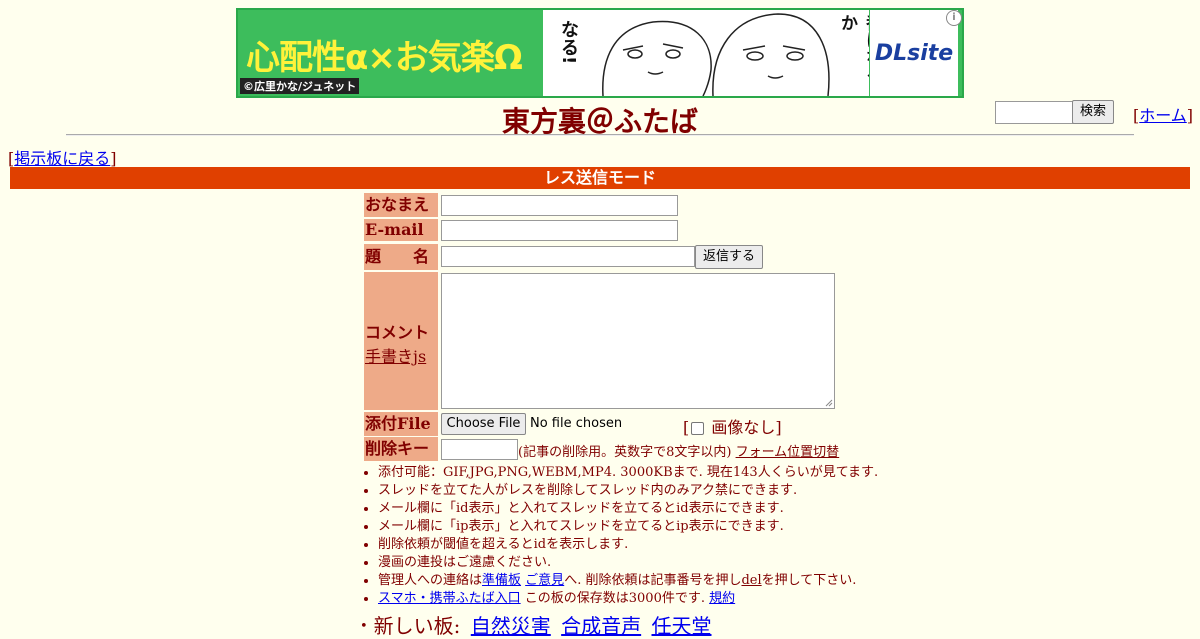 The height and width of the screenshot is (639, 1200). What do you see at coordinates (401, 449) in the screenshot?
I see `delete-key-label: 削除キー` at bounding box center [401, 449].